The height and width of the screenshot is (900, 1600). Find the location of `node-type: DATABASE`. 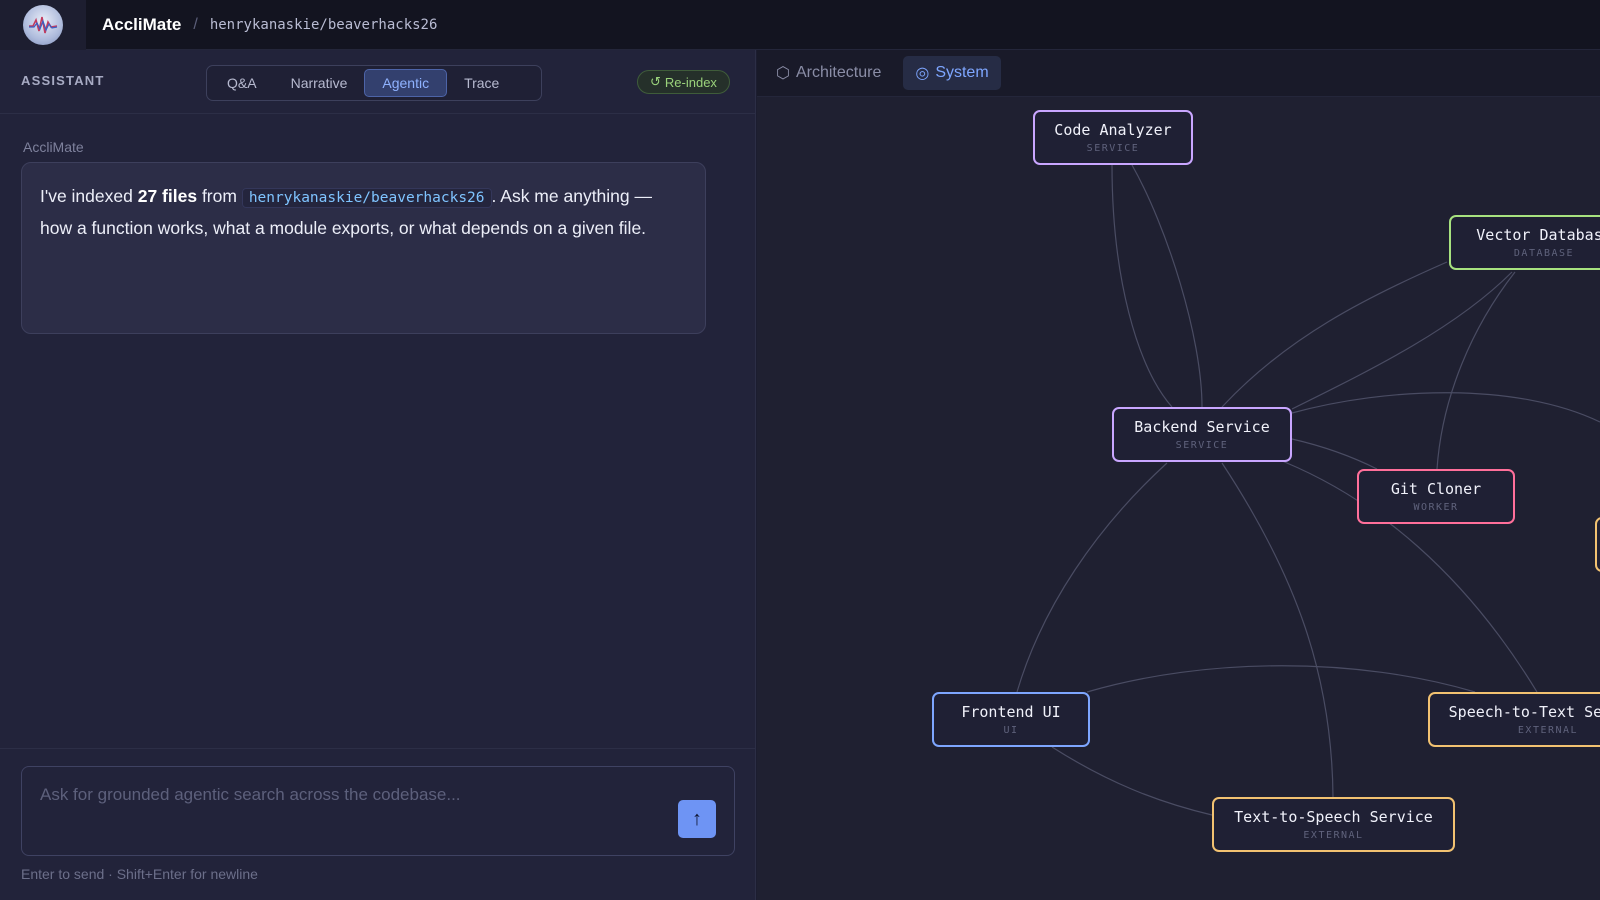

node-type: DATABASE is located at coordinates (1544, 253).